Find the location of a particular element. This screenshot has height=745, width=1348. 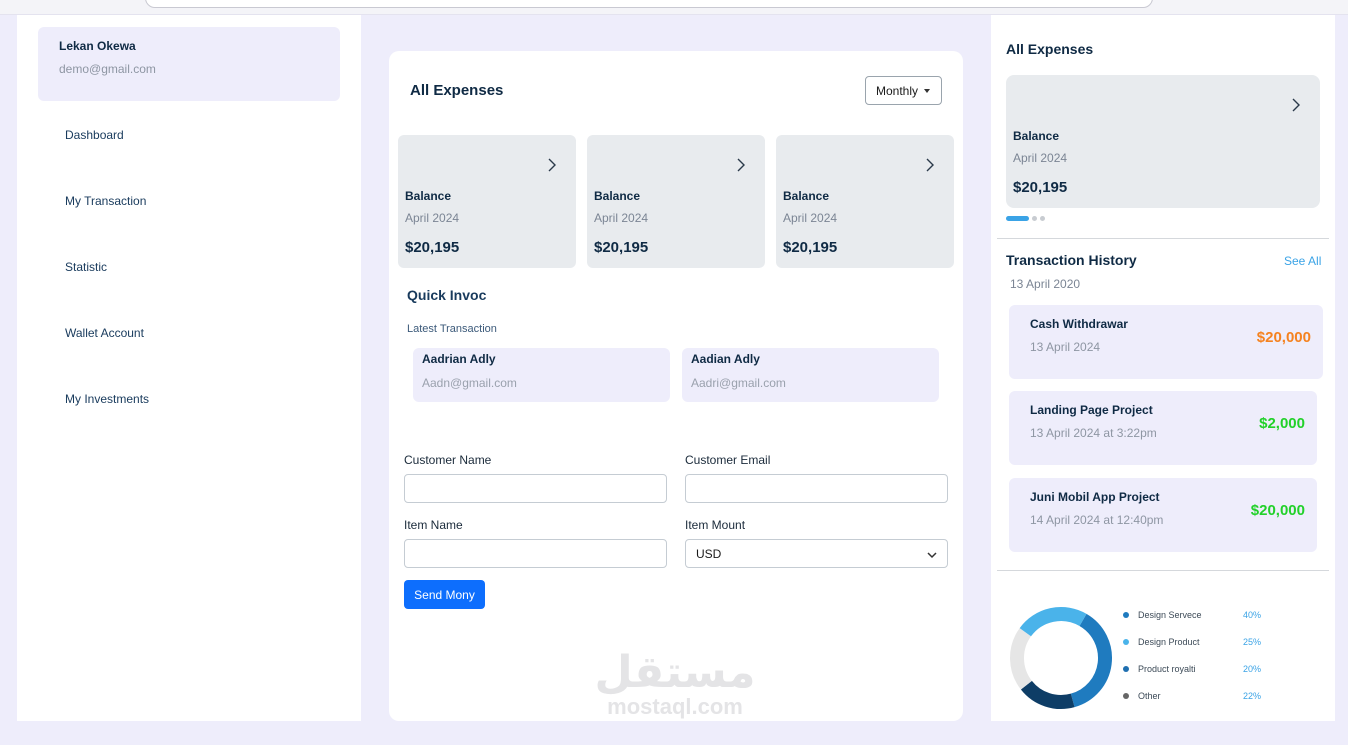

legend-label: Other is located at coordinates (1149, 696).